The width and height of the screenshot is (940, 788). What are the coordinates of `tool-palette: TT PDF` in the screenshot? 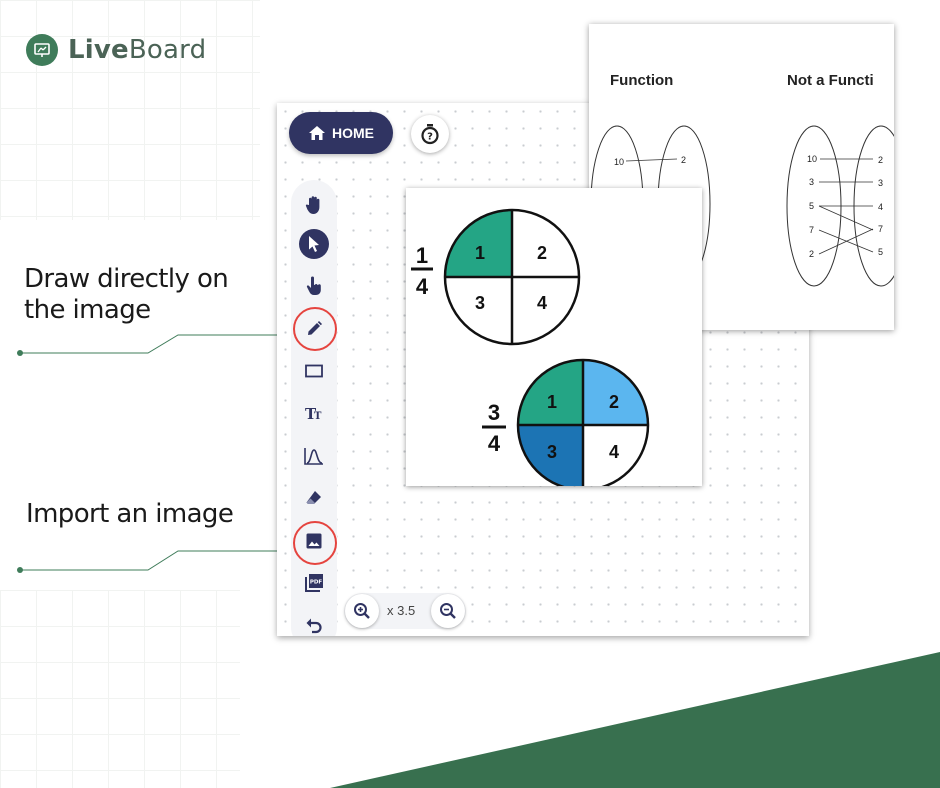 It's located at (314, 408).